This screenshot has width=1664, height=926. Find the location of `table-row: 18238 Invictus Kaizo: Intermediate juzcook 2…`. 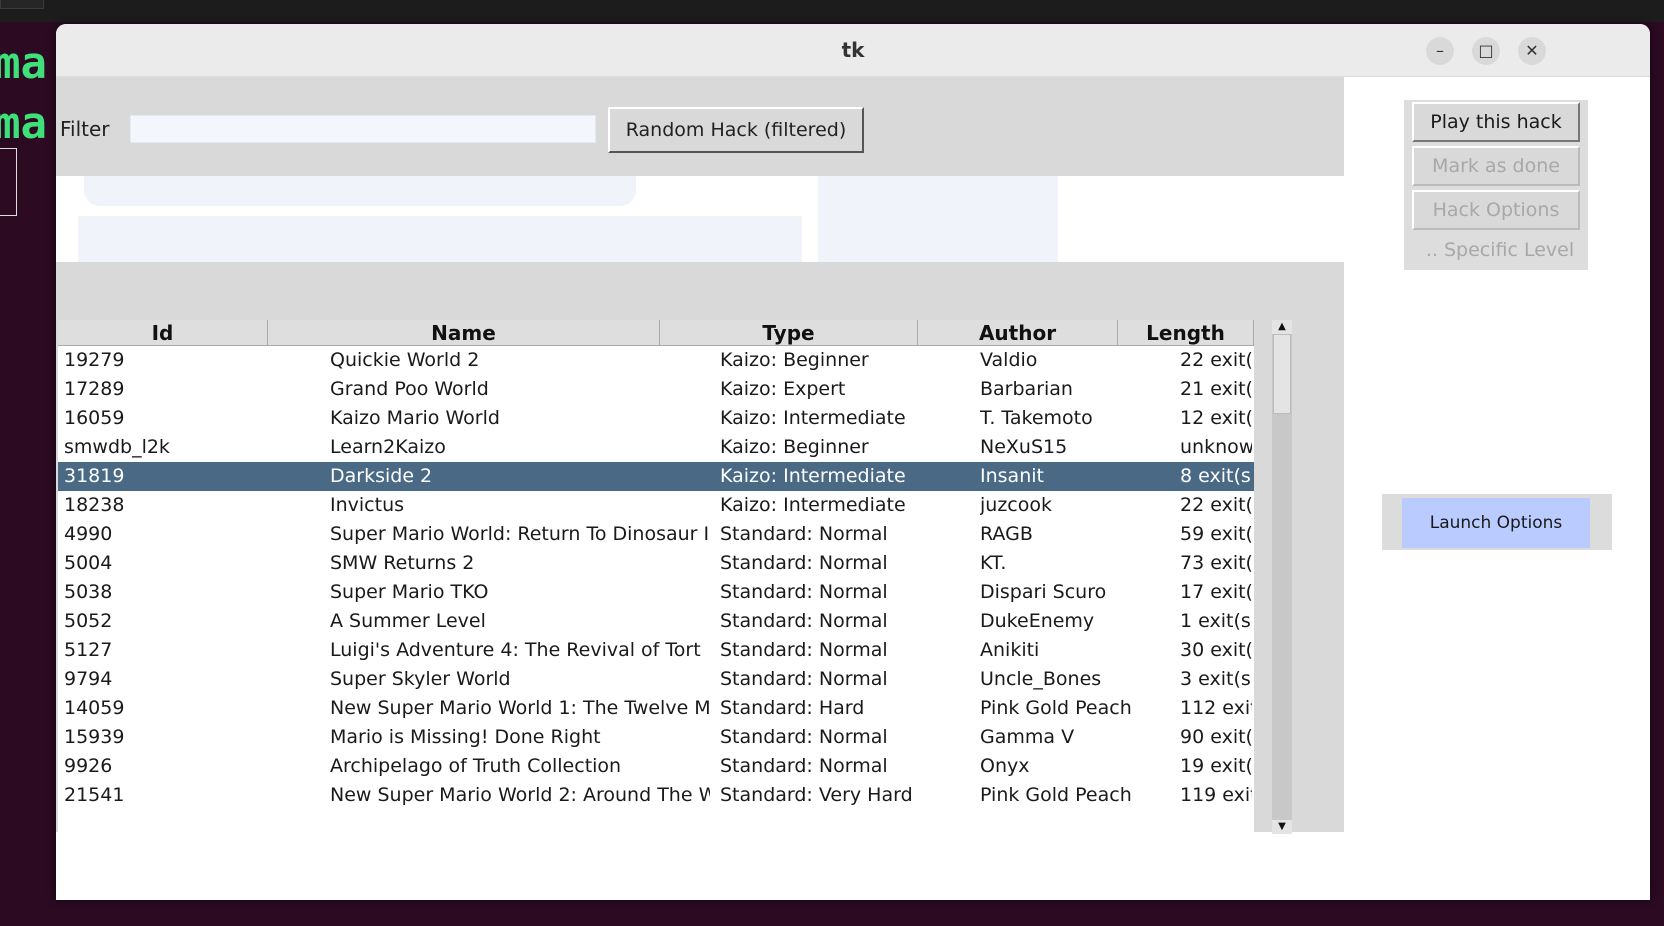

table-row: 18238 Invictus Kaizo: Intermediate juzcook 2… is located at coordinates (656, 505).